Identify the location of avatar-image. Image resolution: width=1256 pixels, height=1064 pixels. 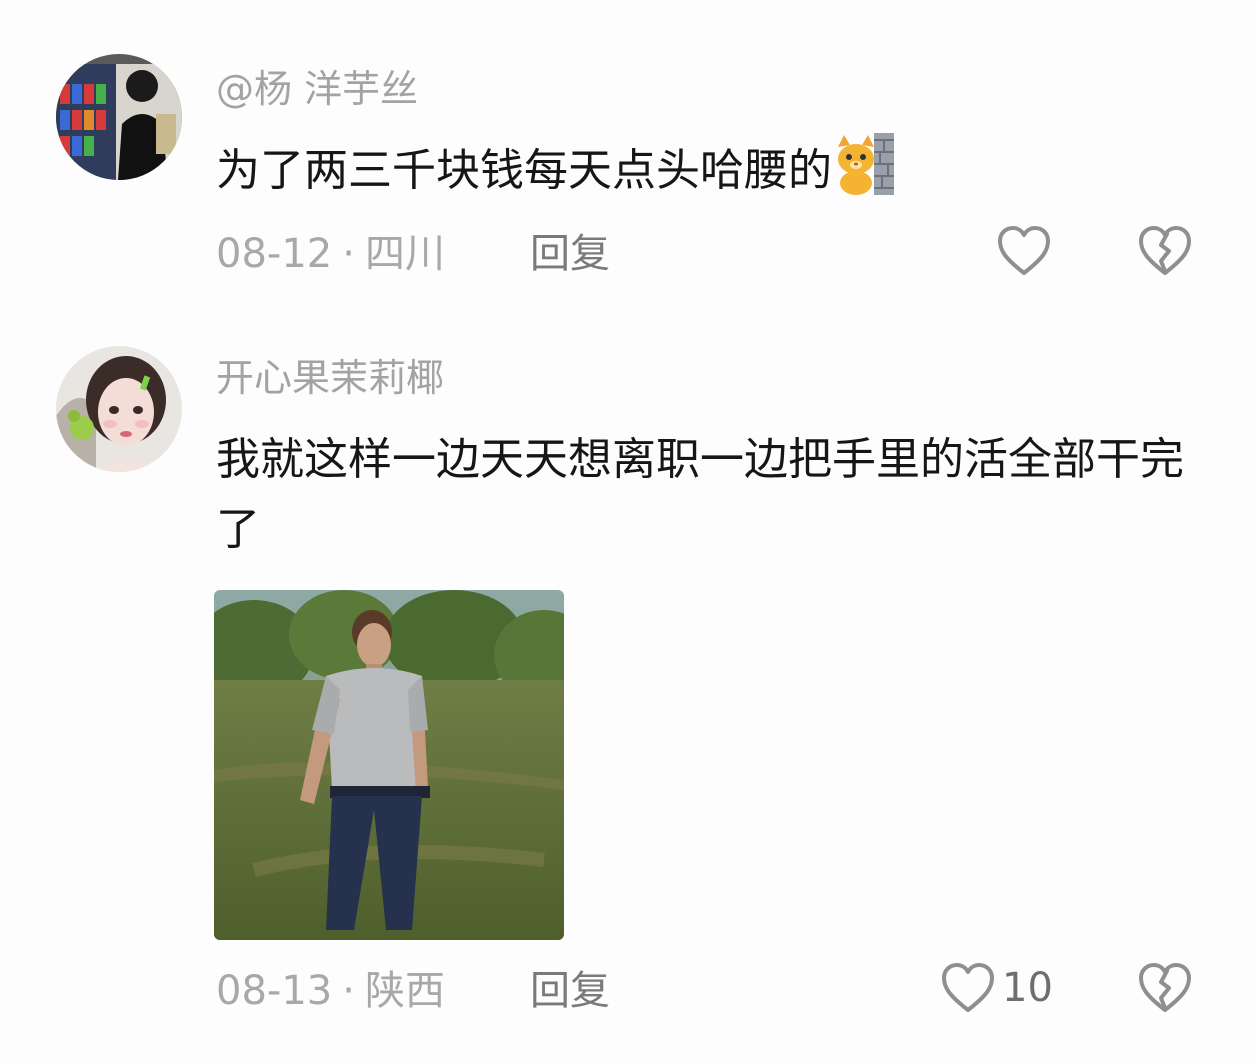
(119, 409).